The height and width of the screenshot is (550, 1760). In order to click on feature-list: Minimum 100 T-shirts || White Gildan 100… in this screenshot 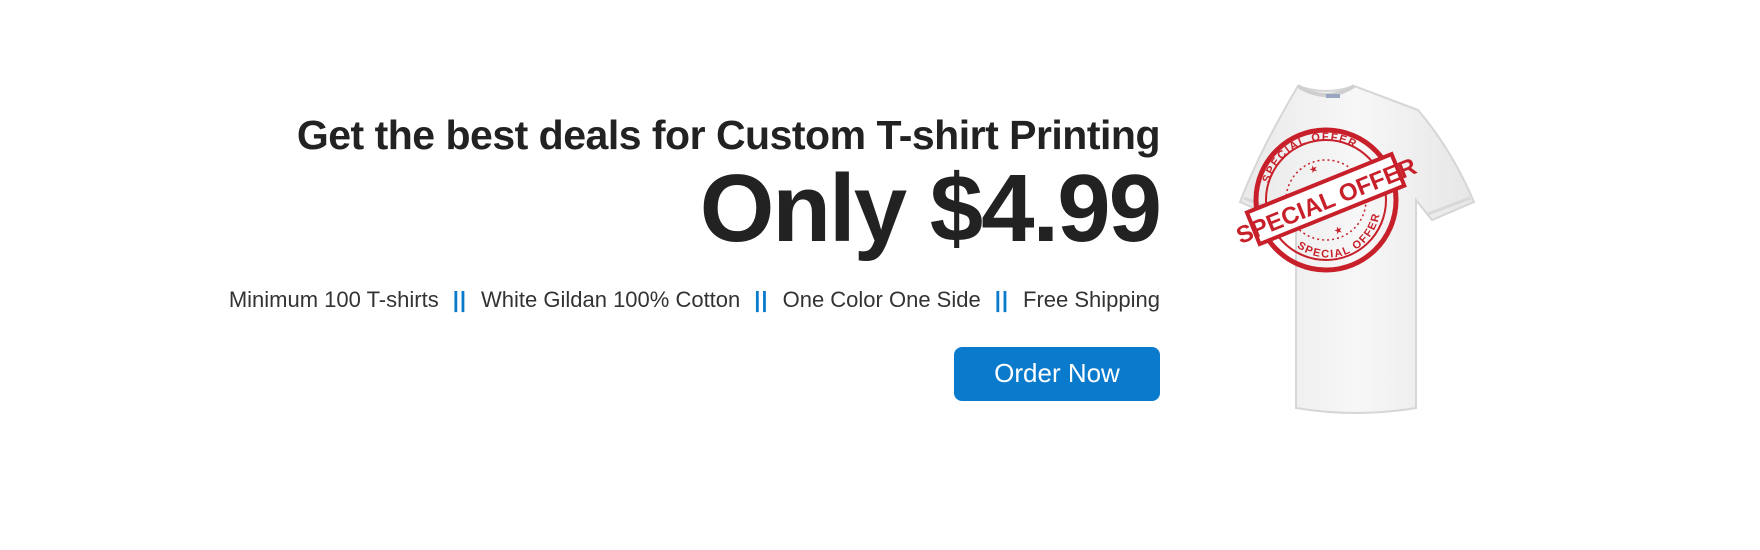, I will do `click(680, 300)`.